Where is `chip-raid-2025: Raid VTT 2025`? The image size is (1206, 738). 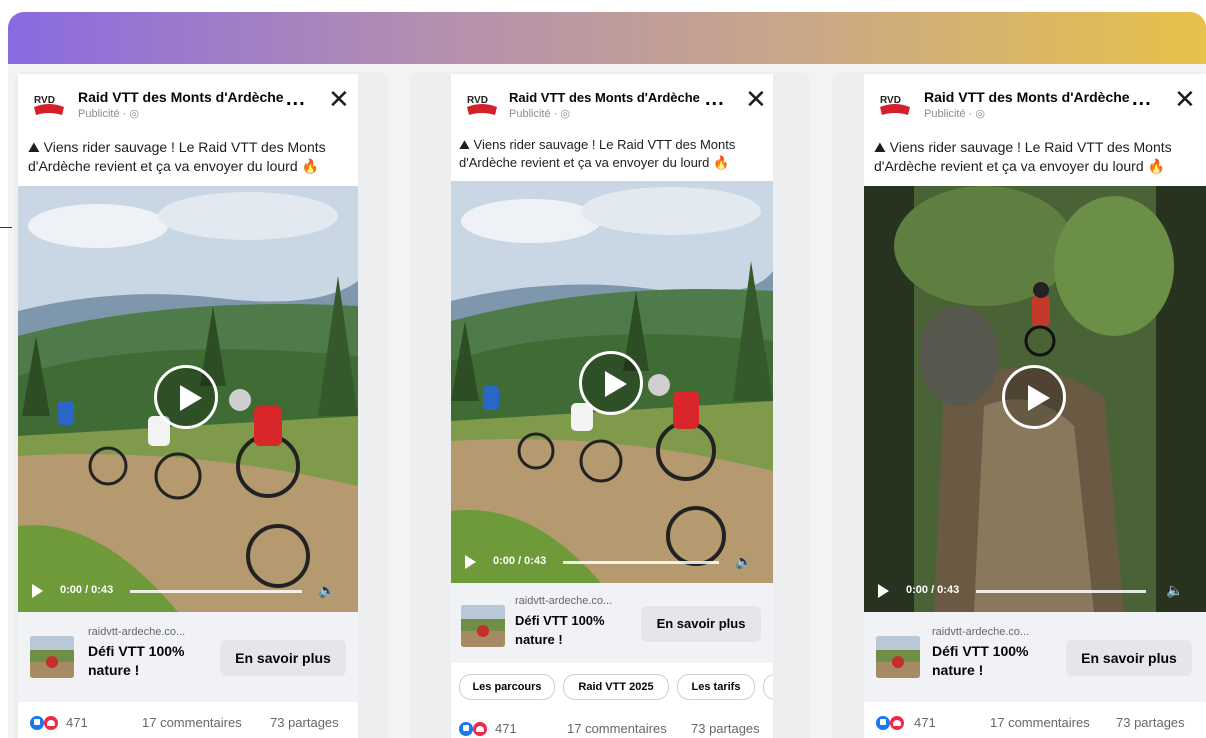 chip-raid-2025: Raid VTT 2025 is located at coordinates (616, 687).